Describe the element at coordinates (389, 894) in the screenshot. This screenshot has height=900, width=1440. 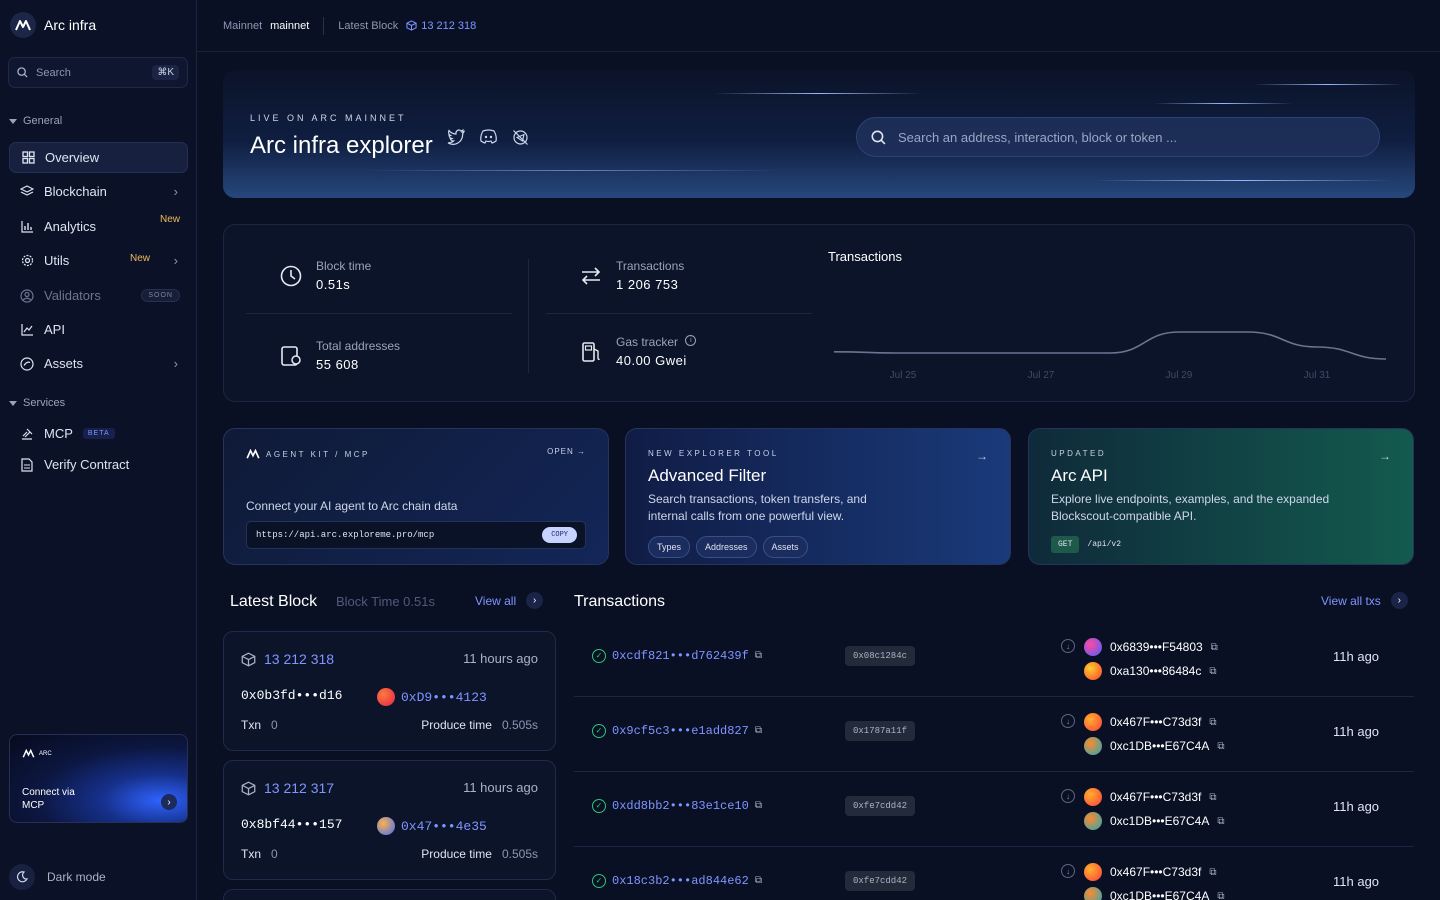
I see `block-card` at that location.